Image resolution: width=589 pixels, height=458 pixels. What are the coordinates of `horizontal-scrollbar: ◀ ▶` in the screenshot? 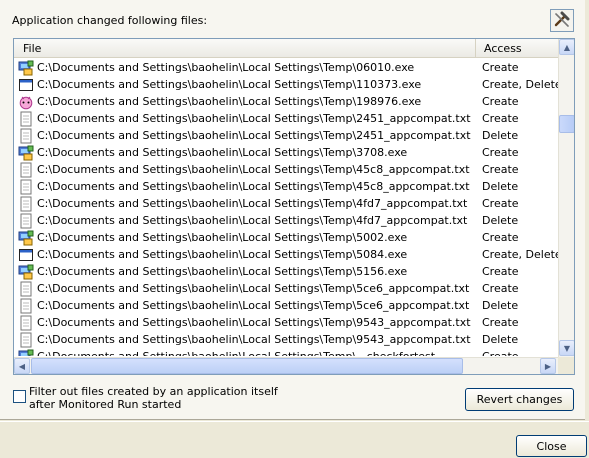 It's located at (286, 365).